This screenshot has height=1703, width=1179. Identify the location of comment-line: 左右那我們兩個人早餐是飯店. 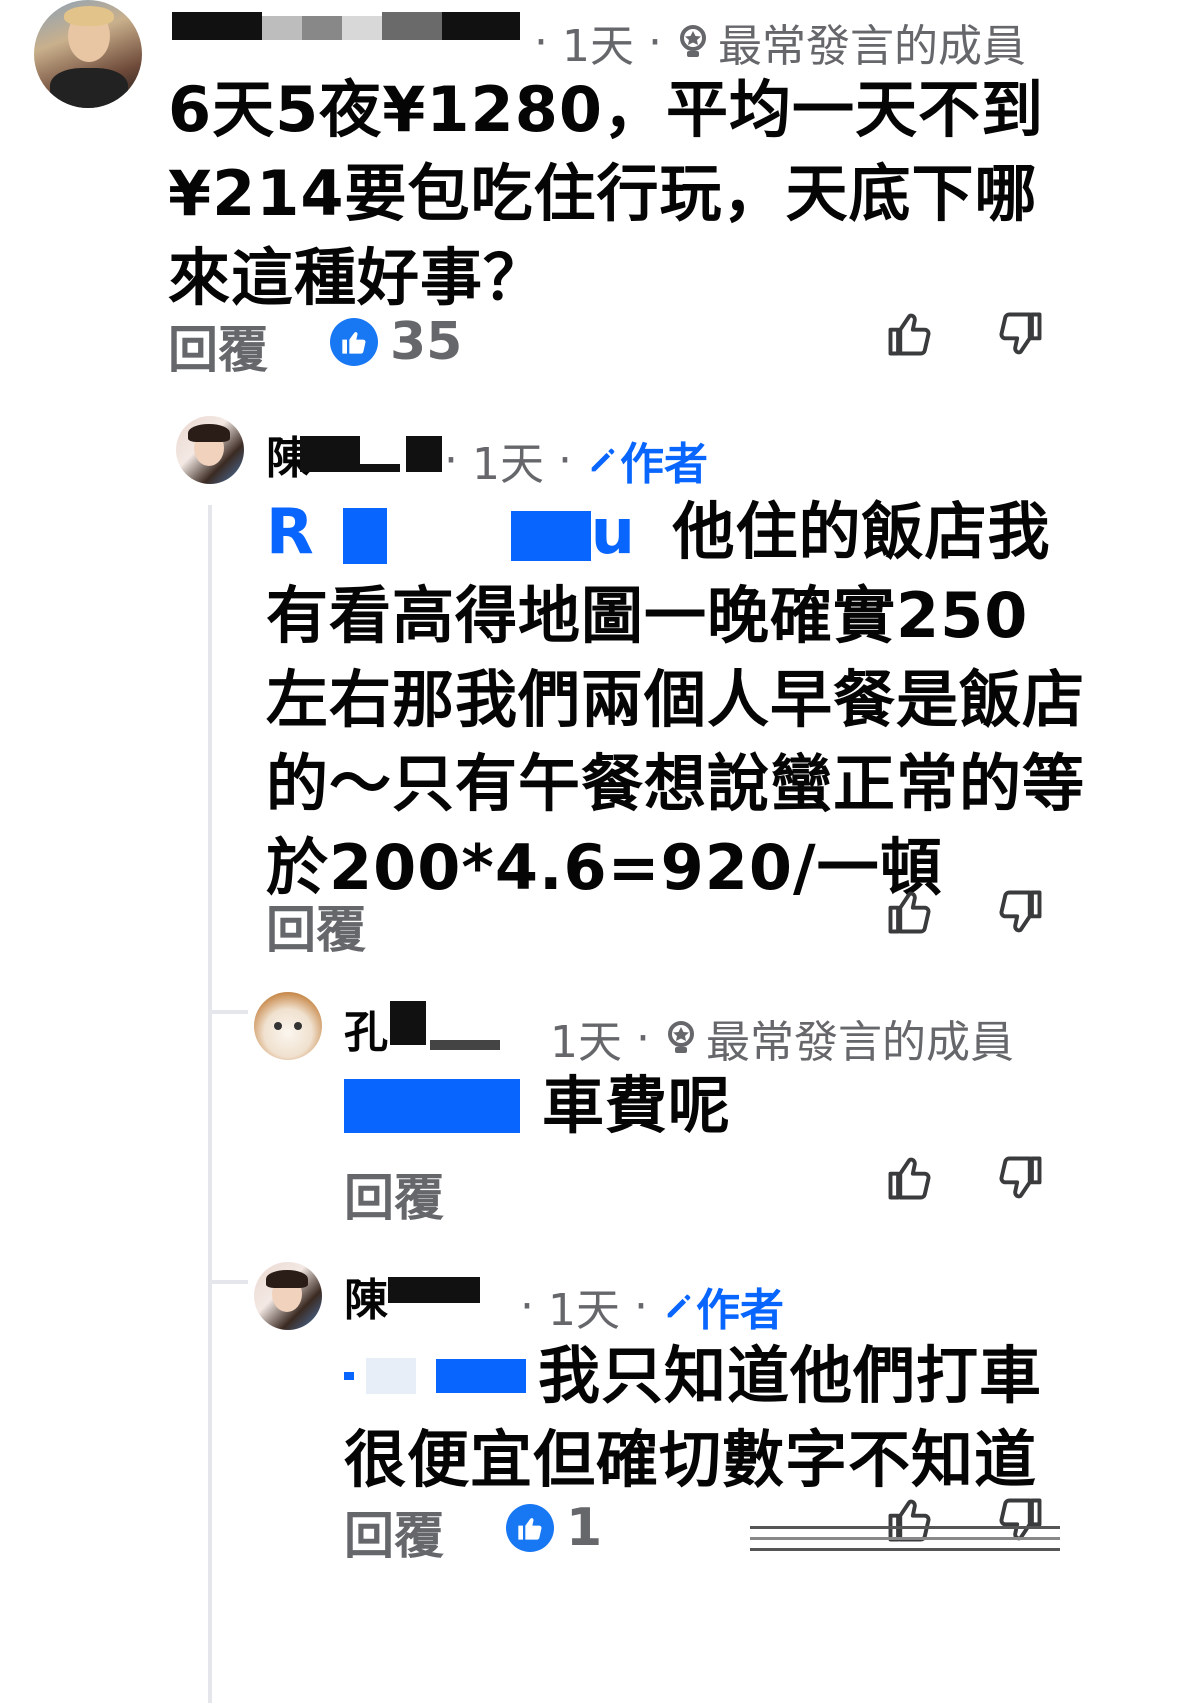
(676, 699).